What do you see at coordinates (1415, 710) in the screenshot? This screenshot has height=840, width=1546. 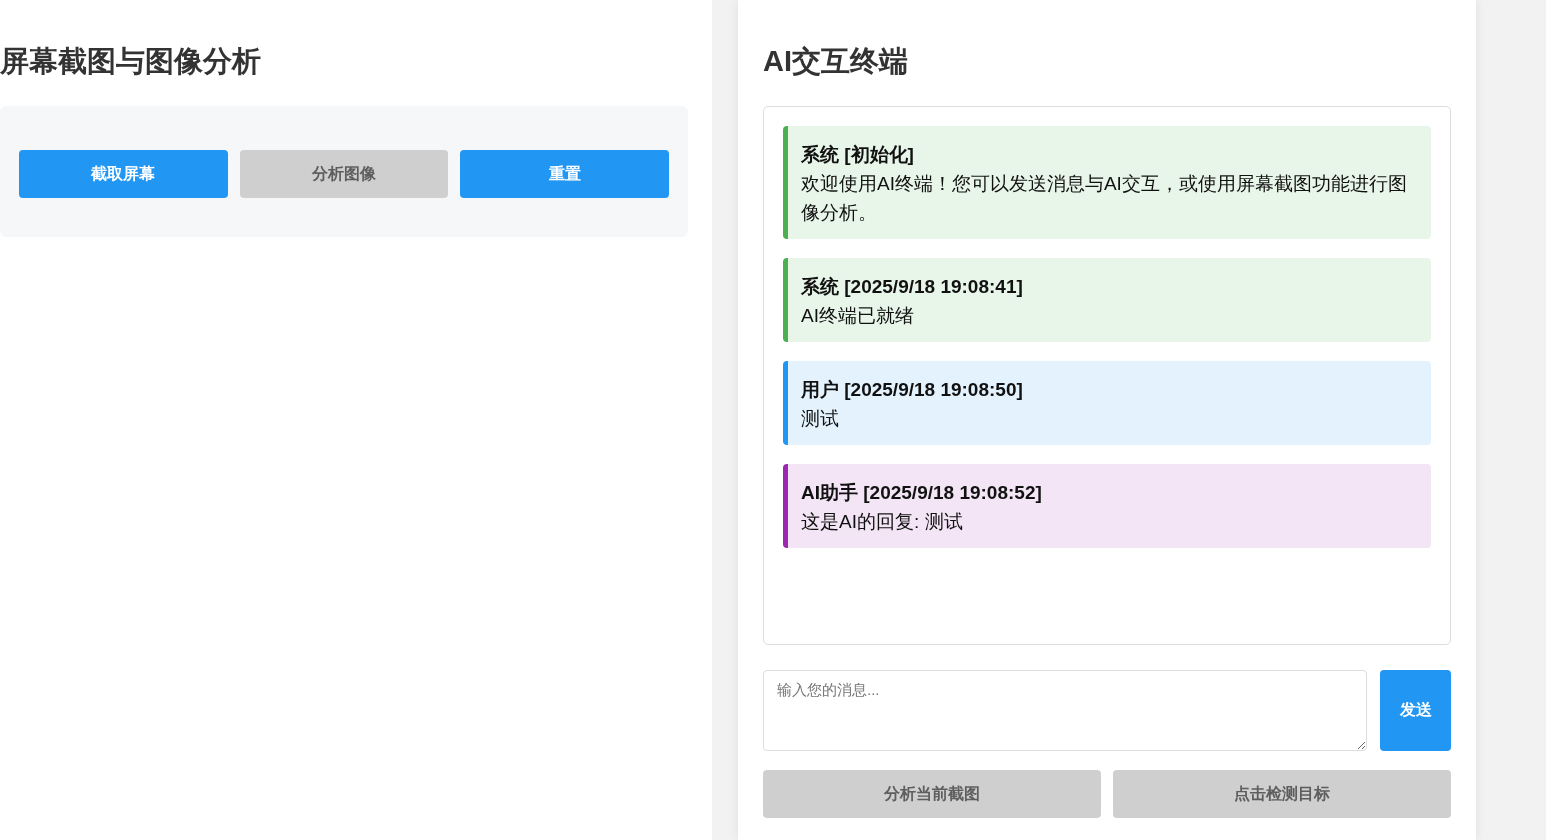 I see `send-button: 发送` at bounding box center [1415, 710].